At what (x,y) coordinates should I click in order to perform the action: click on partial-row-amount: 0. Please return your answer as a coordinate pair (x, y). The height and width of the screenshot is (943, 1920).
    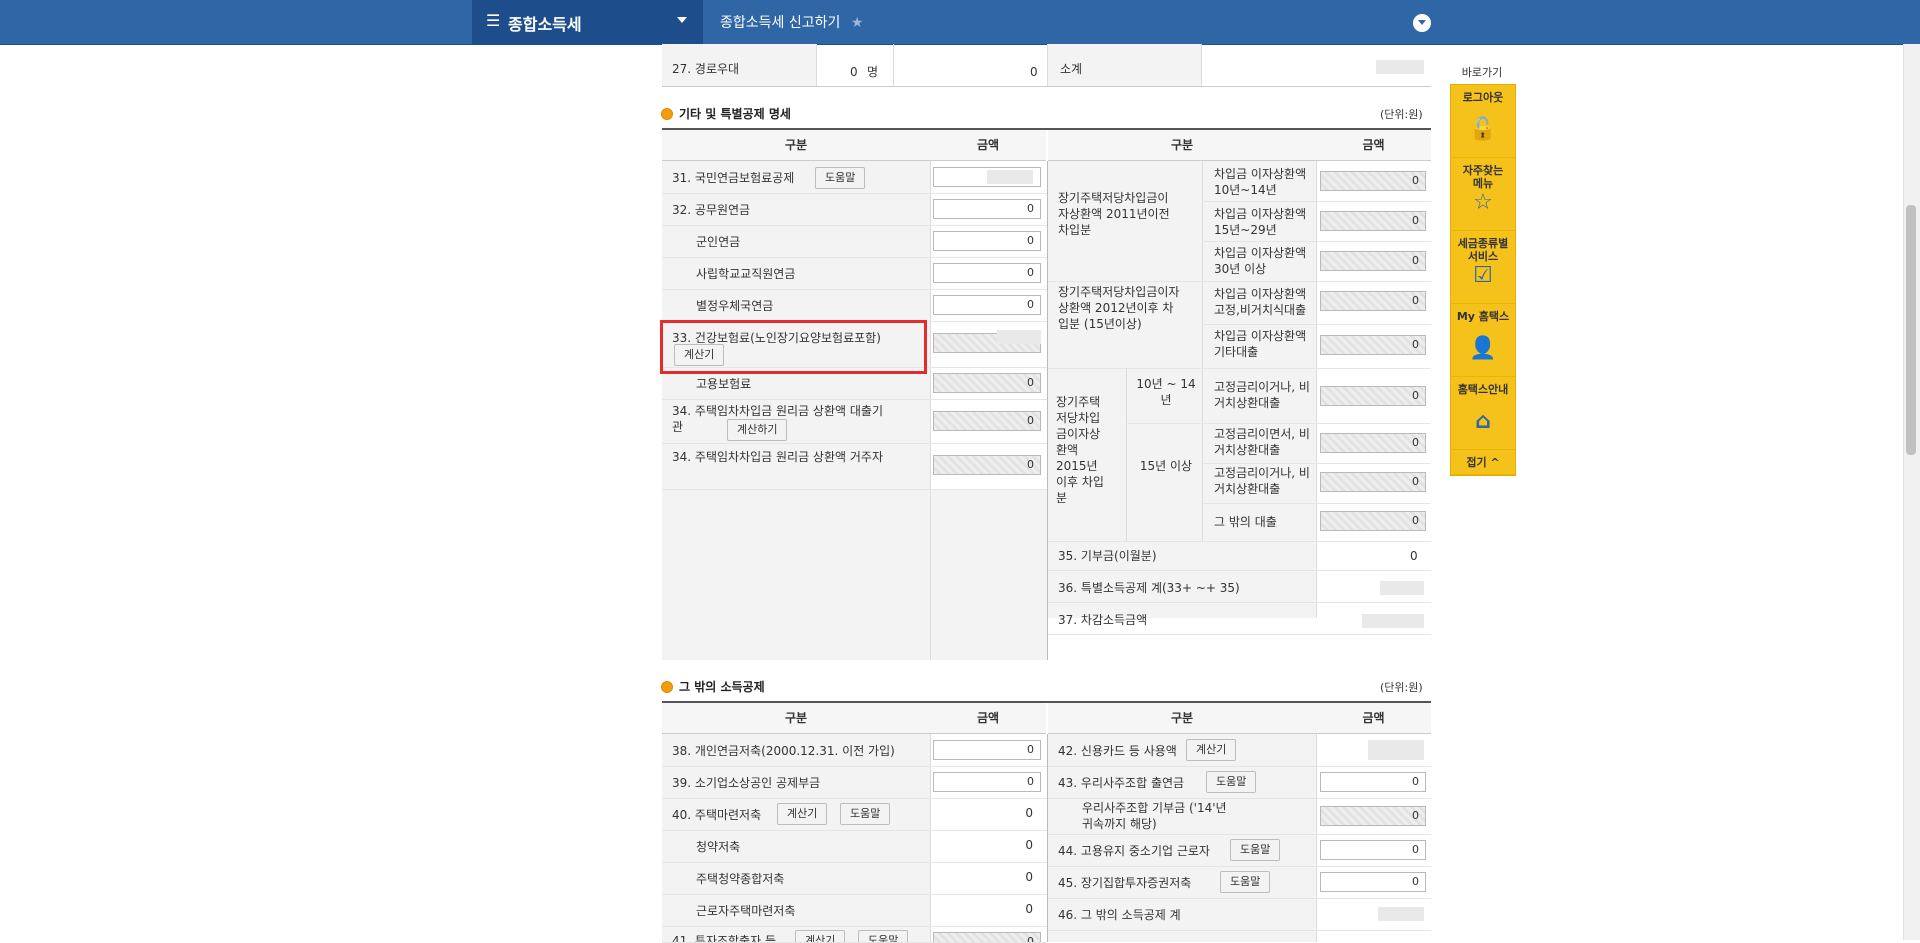
    Looking at the image, I should click on (1034, 72).